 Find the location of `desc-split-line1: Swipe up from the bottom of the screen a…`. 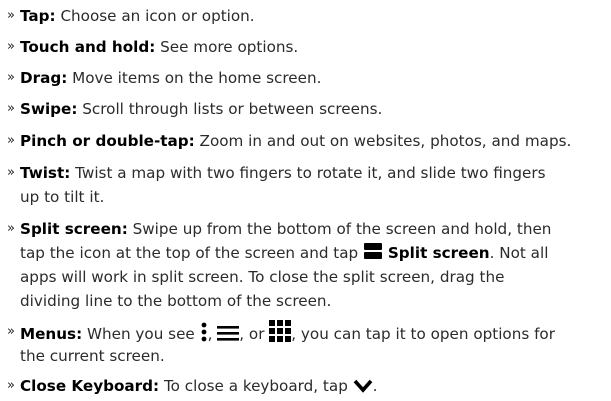

desc-split-line1: Swipe up from the bottom of the screen a… is located at coordinates (342, 229).